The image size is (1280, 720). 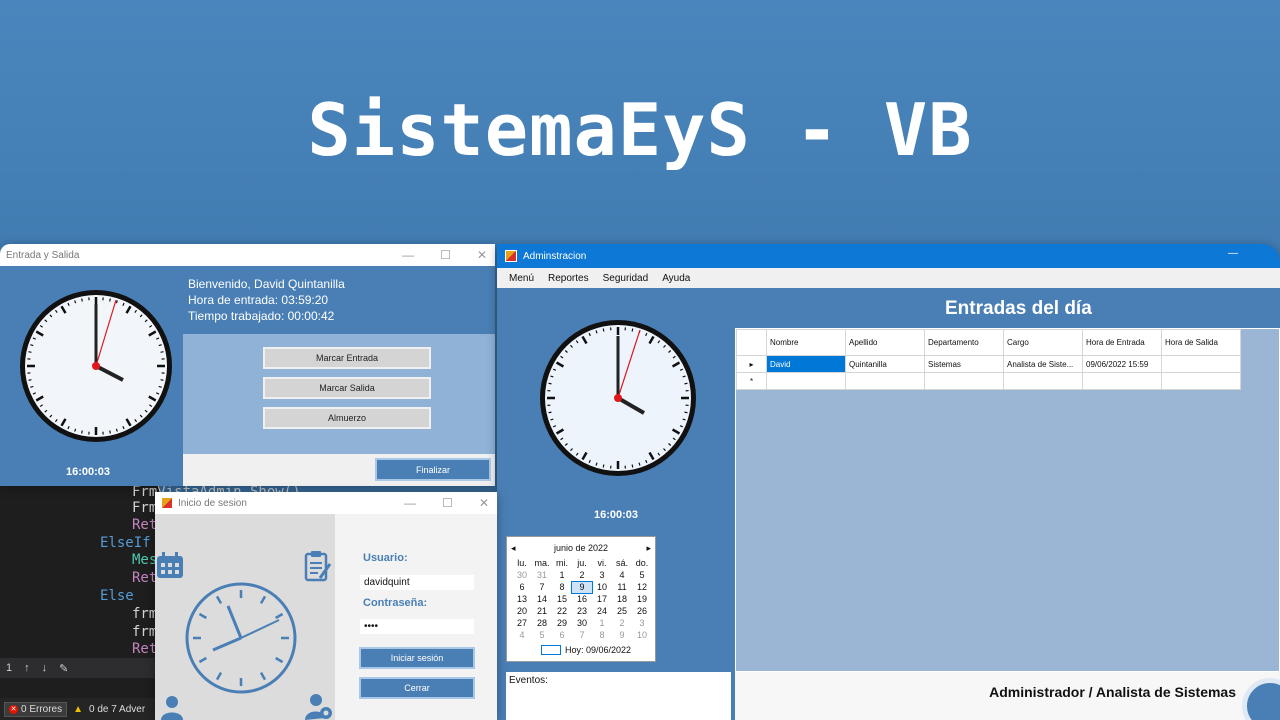 I want to click on calendar-footer: Hoy: 09/06/2022, so click(x=581, y=648).